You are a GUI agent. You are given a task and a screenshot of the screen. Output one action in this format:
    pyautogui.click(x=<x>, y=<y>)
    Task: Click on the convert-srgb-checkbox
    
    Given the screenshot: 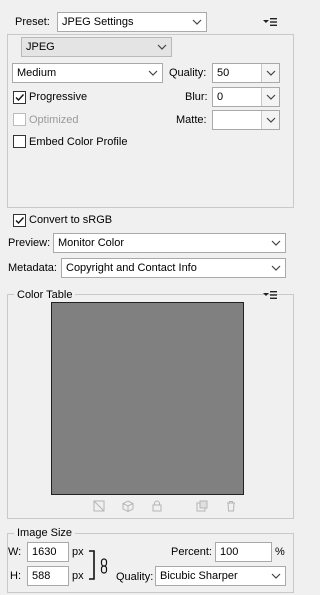 What is the action you would take?
    pyautogui.click(x=19, y=220)
    